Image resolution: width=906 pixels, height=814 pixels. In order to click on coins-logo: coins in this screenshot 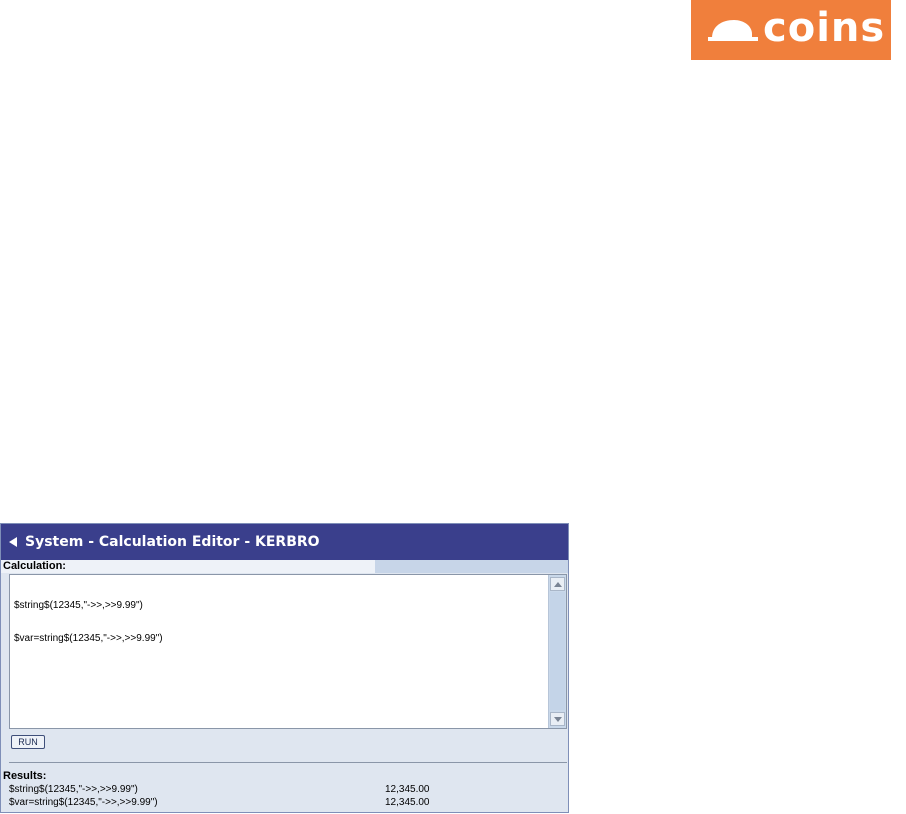, I will do `click(791, 30)`.